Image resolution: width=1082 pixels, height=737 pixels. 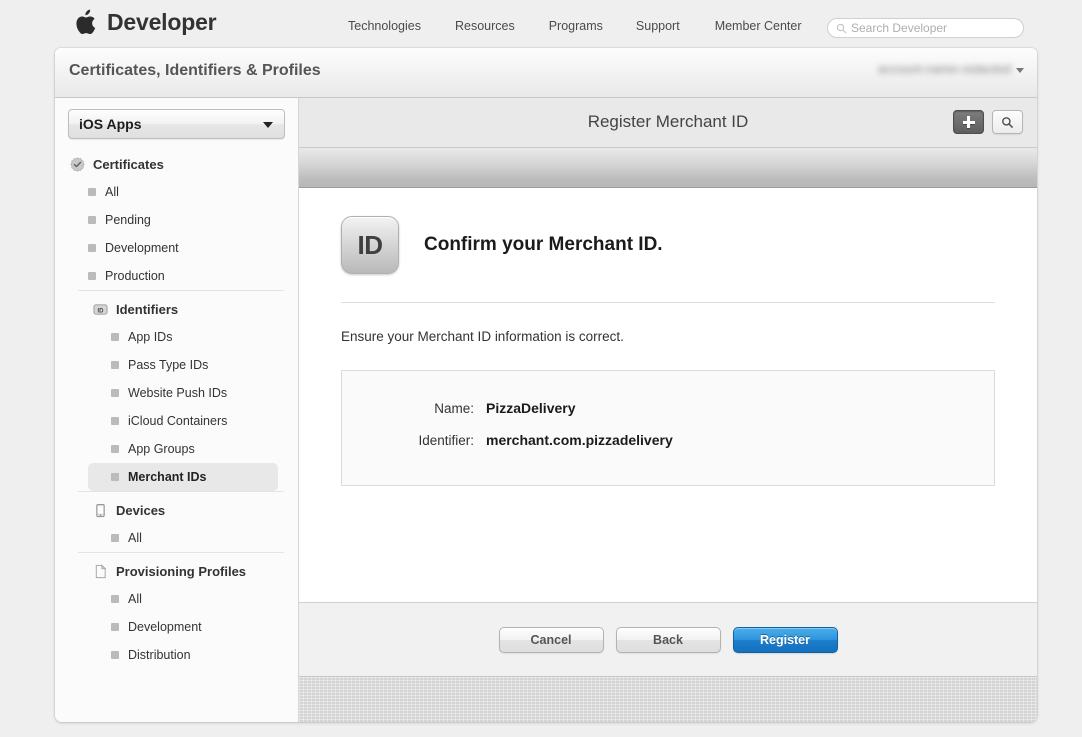 I want to click on page-title: Certificates, Identifiers & Profiles, so click(x=195, y=70).